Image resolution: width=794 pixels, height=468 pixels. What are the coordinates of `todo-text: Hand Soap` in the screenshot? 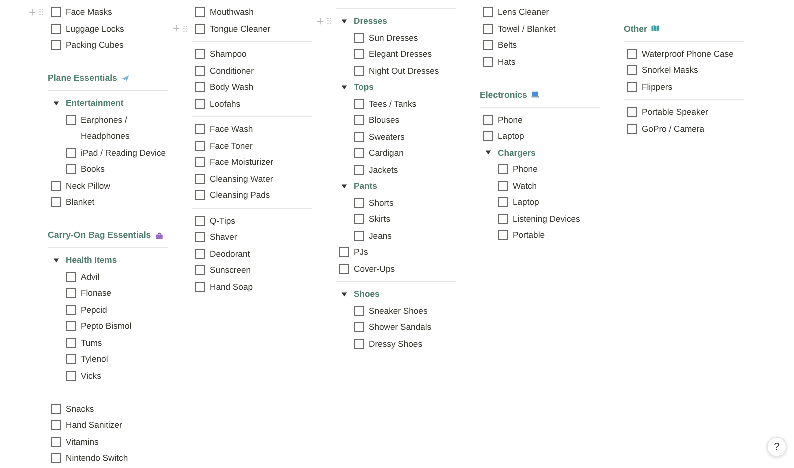 It's located at (232, 287).